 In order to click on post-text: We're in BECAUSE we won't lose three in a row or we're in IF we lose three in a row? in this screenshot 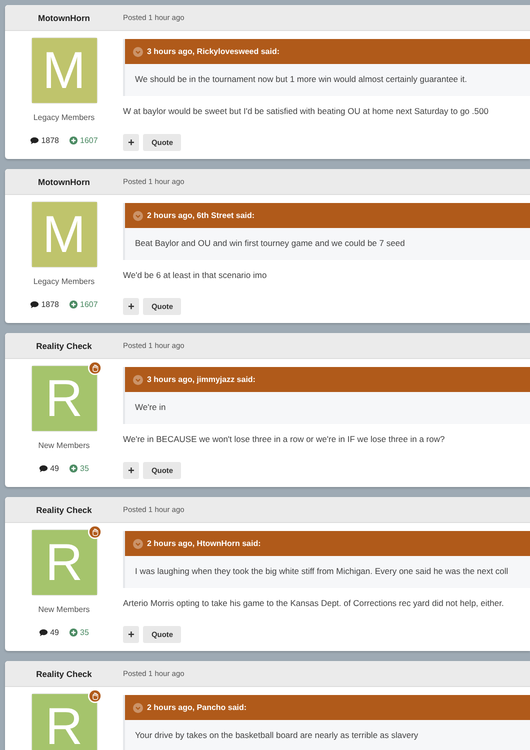, I will do `click(284, 439)`.